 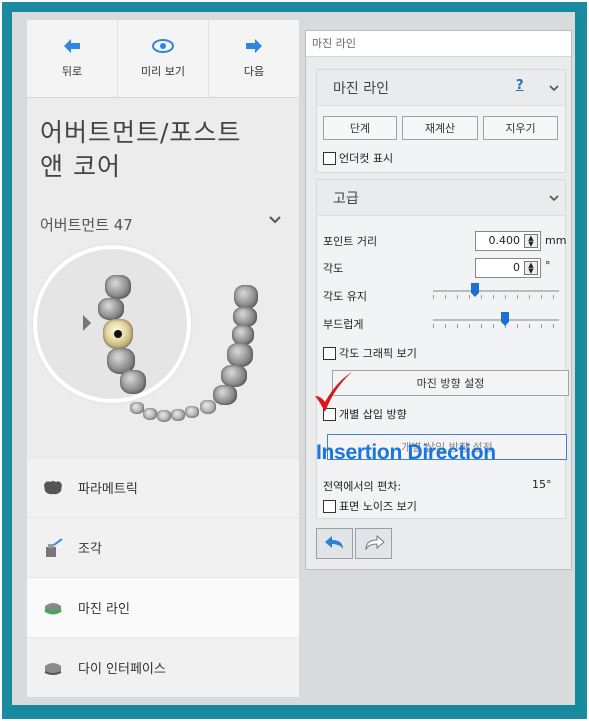 I want to click on angle-graphic-label: 각도 그래픽 보기, so click(x=378, y=353).